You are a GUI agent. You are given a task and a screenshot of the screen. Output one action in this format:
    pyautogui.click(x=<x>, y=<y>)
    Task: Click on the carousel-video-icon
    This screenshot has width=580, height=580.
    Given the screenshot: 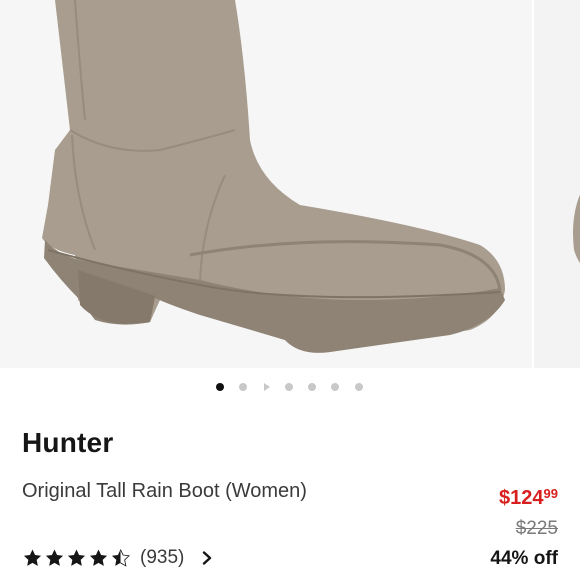 What is the action you would take?
    pyautogui.click(x=267, y=387)
    